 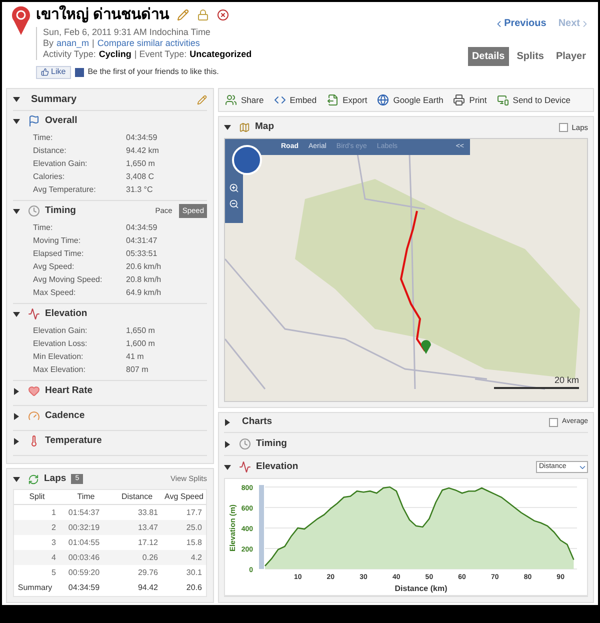 What do you see at coordinates (553, 422) in the screenshot?
I see `average-checkbox` at bounding box center [553, 422].